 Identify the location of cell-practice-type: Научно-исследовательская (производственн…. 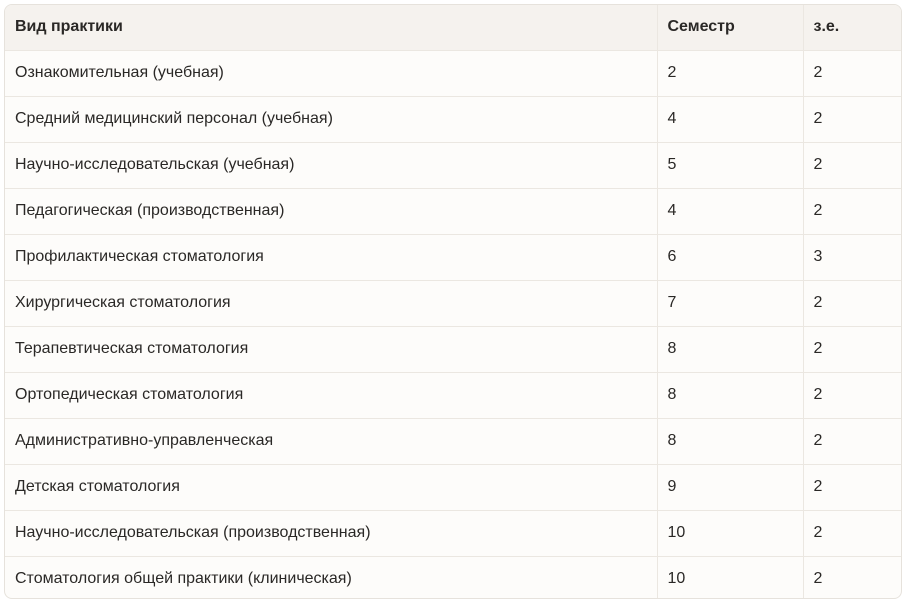
(331, 533).